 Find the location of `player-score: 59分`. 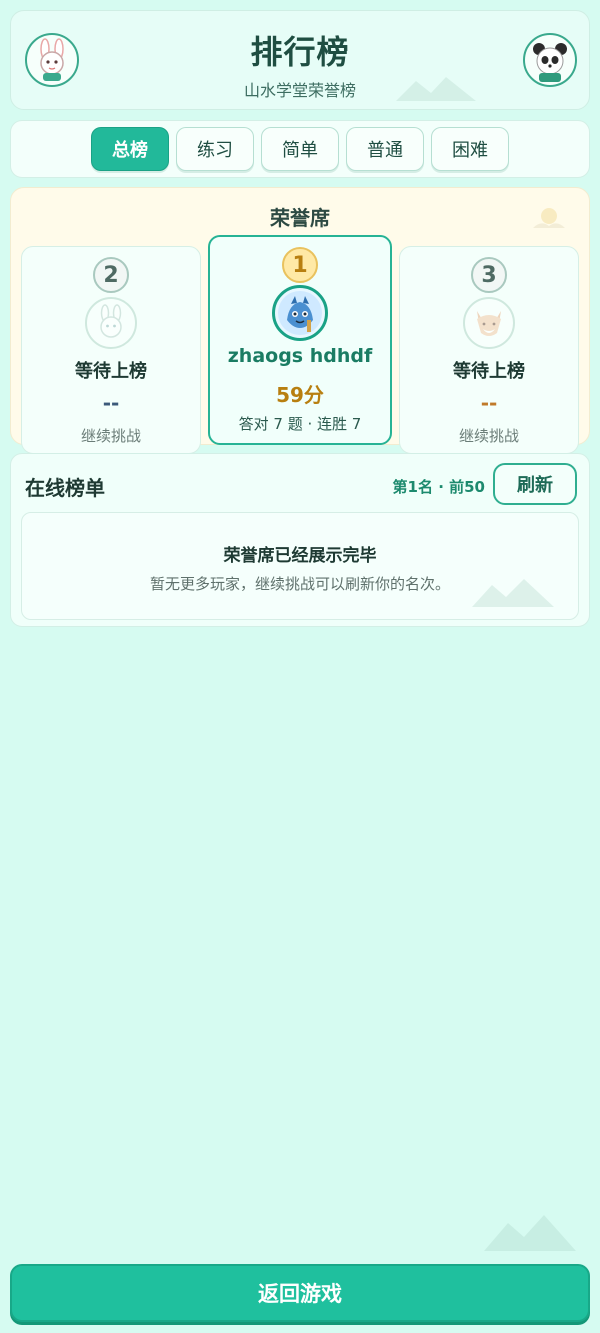

player-score: 59分 is located at coordinates (300, 395).